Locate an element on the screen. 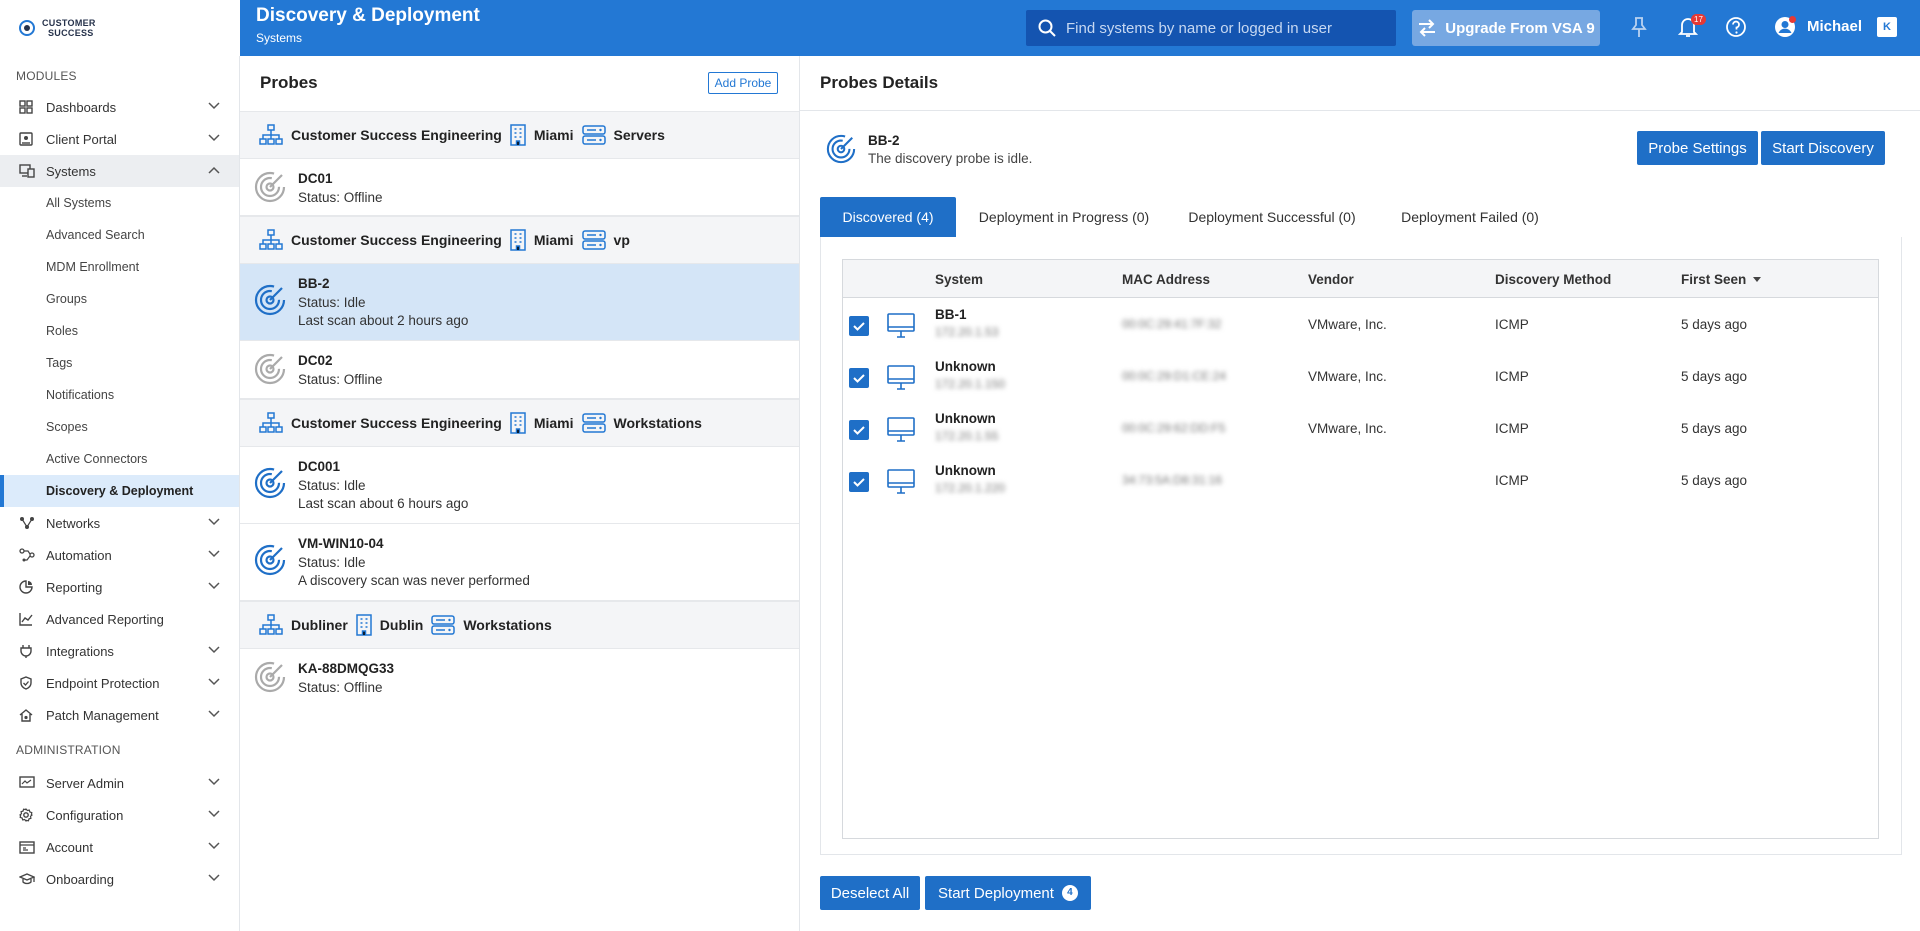 The height and width of the screenshot is (931, 1920). start-deployment-button: Start Deployment 4 is located at coordinates (1008, 893).